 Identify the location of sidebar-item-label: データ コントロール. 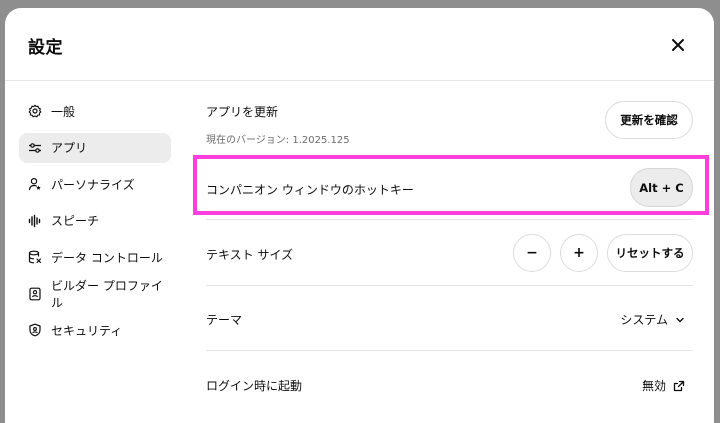
(107, 257).